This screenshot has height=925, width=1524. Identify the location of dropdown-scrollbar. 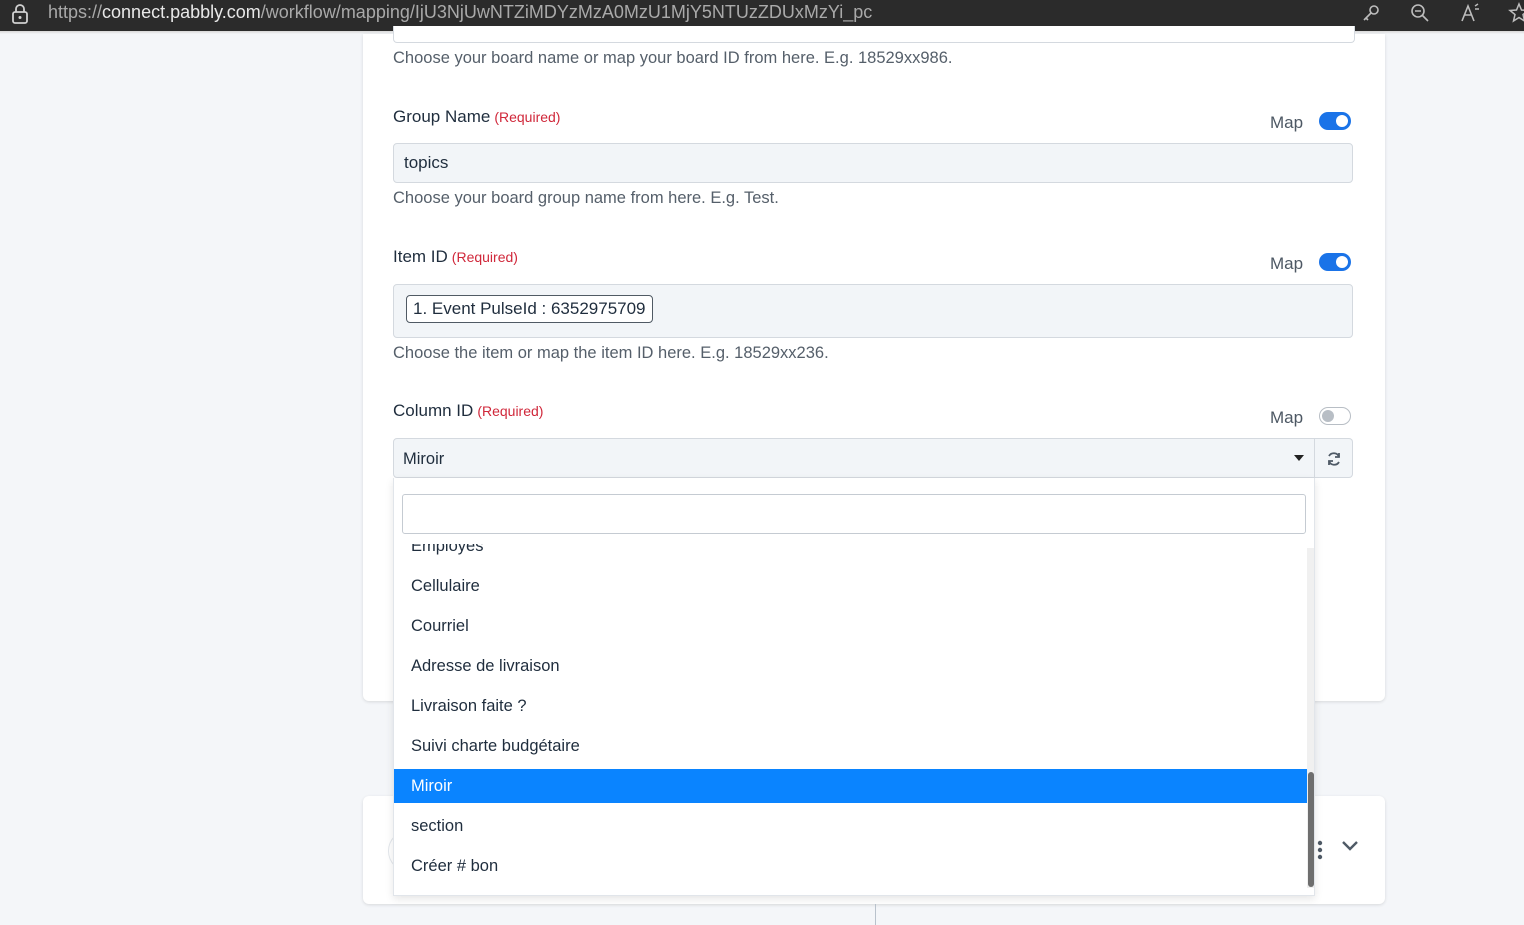
(1310, 718).